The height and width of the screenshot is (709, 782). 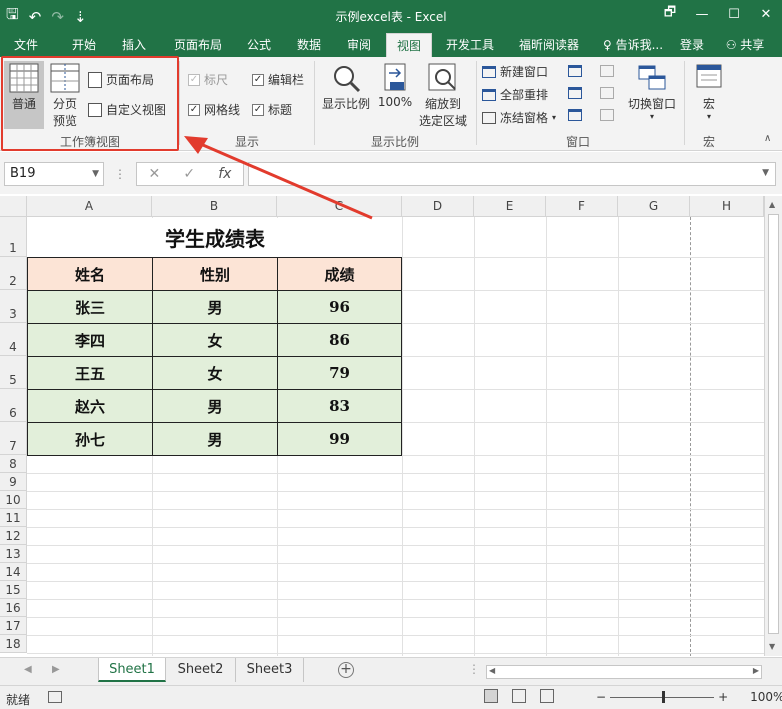 I want to click on row-header: 16, so click(x=13, y=608).